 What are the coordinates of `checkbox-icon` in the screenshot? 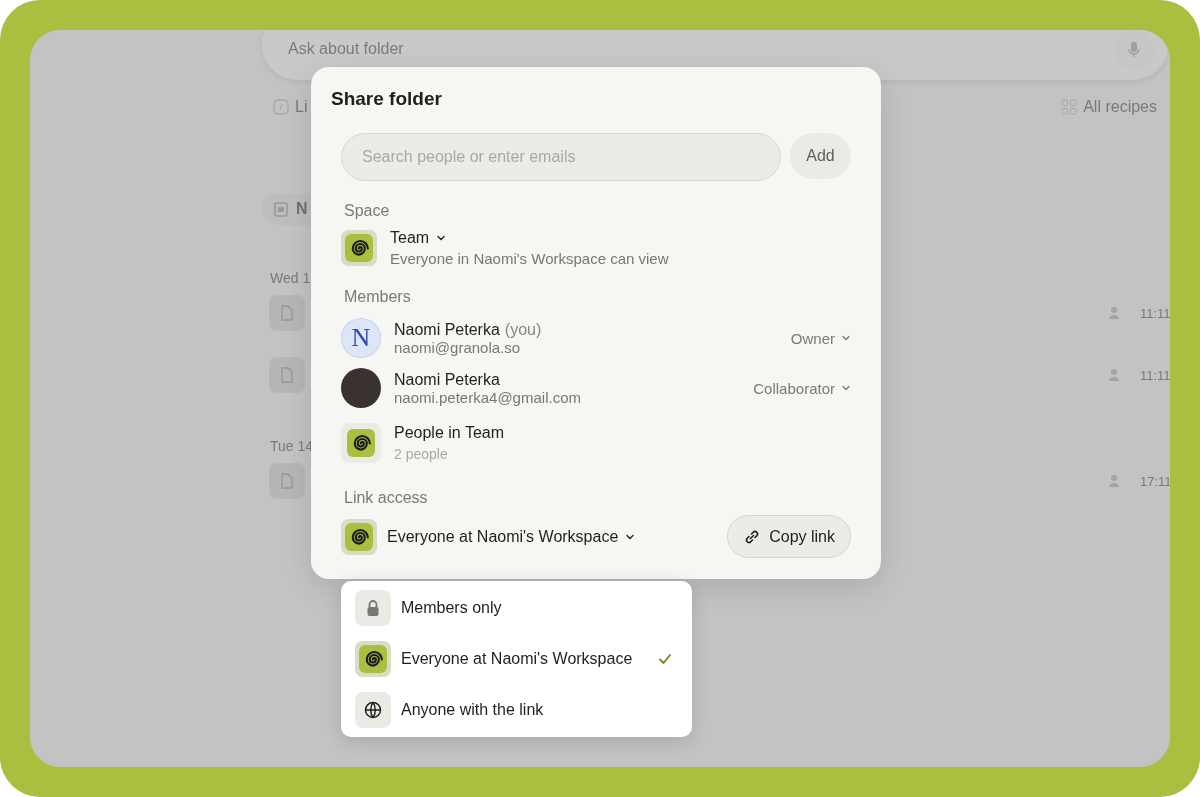 It's located at (281, 107).